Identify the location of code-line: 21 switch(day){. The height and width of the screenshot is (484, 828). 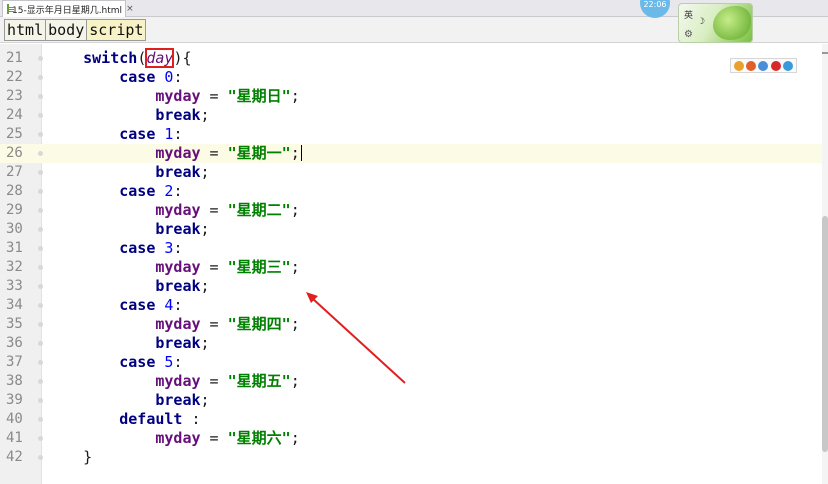
(414, 58).